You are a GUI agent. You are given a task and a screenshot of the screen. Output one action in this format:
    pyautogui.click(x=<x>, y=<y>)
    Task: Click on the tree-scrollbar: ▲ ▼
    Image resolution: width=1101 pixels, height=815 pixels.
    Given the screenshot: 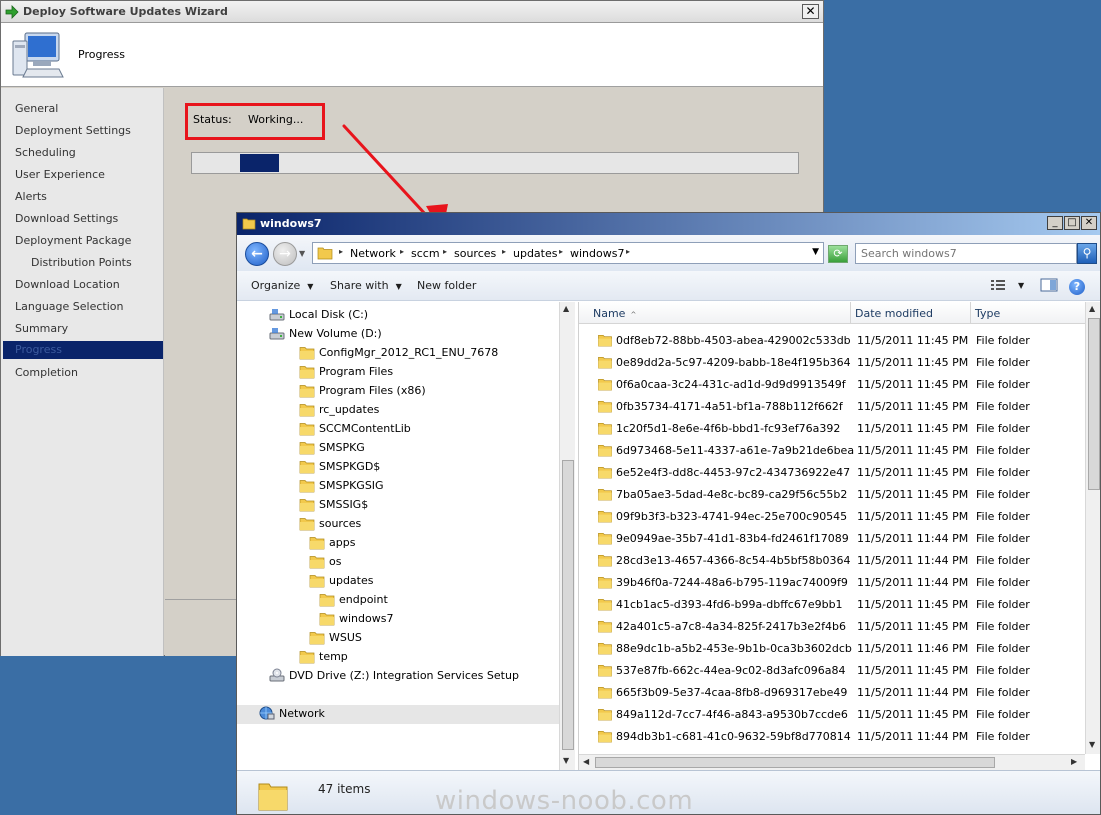 What is the action you would take?
    pyautogui.click(x=567, y=536)
    